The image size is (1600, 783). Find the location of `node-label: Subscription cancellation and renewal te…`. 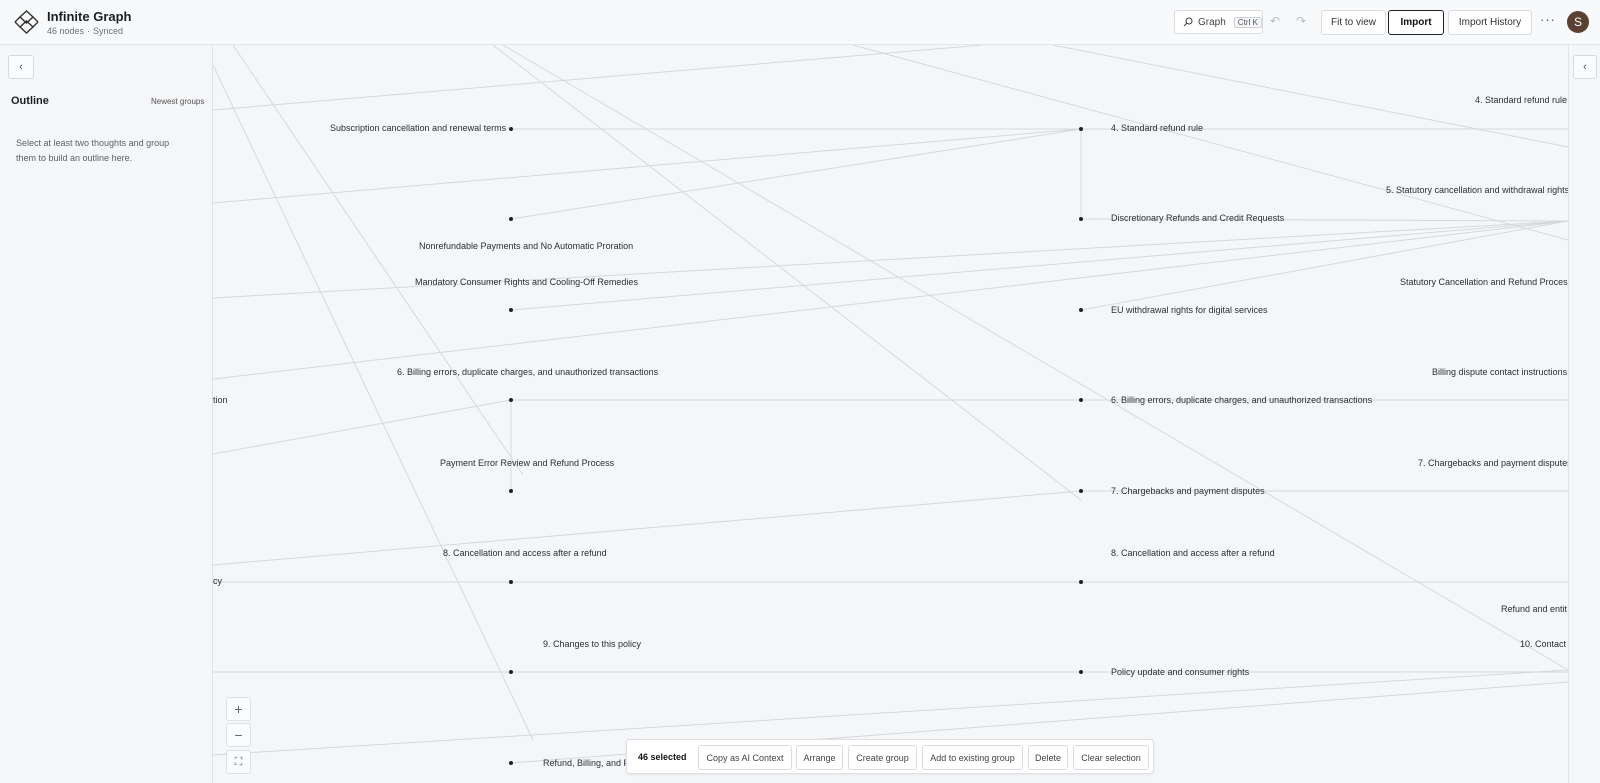

node-label: Subscription cancellation and renewal te… is located at coordinates (418, 128).